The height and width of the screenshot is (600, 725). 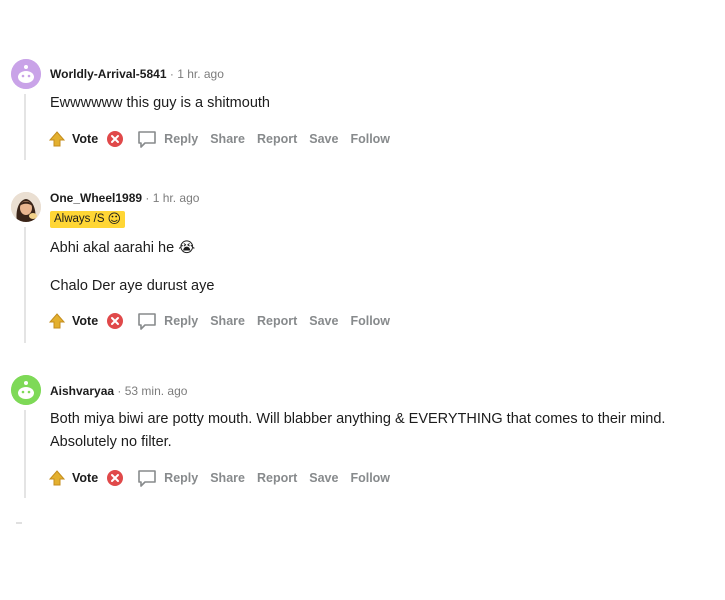 What do you see at coordinates (156, 391) in the screenshot?
I see `timestamp: 53 min. ago` at bounding box center [156, 391].